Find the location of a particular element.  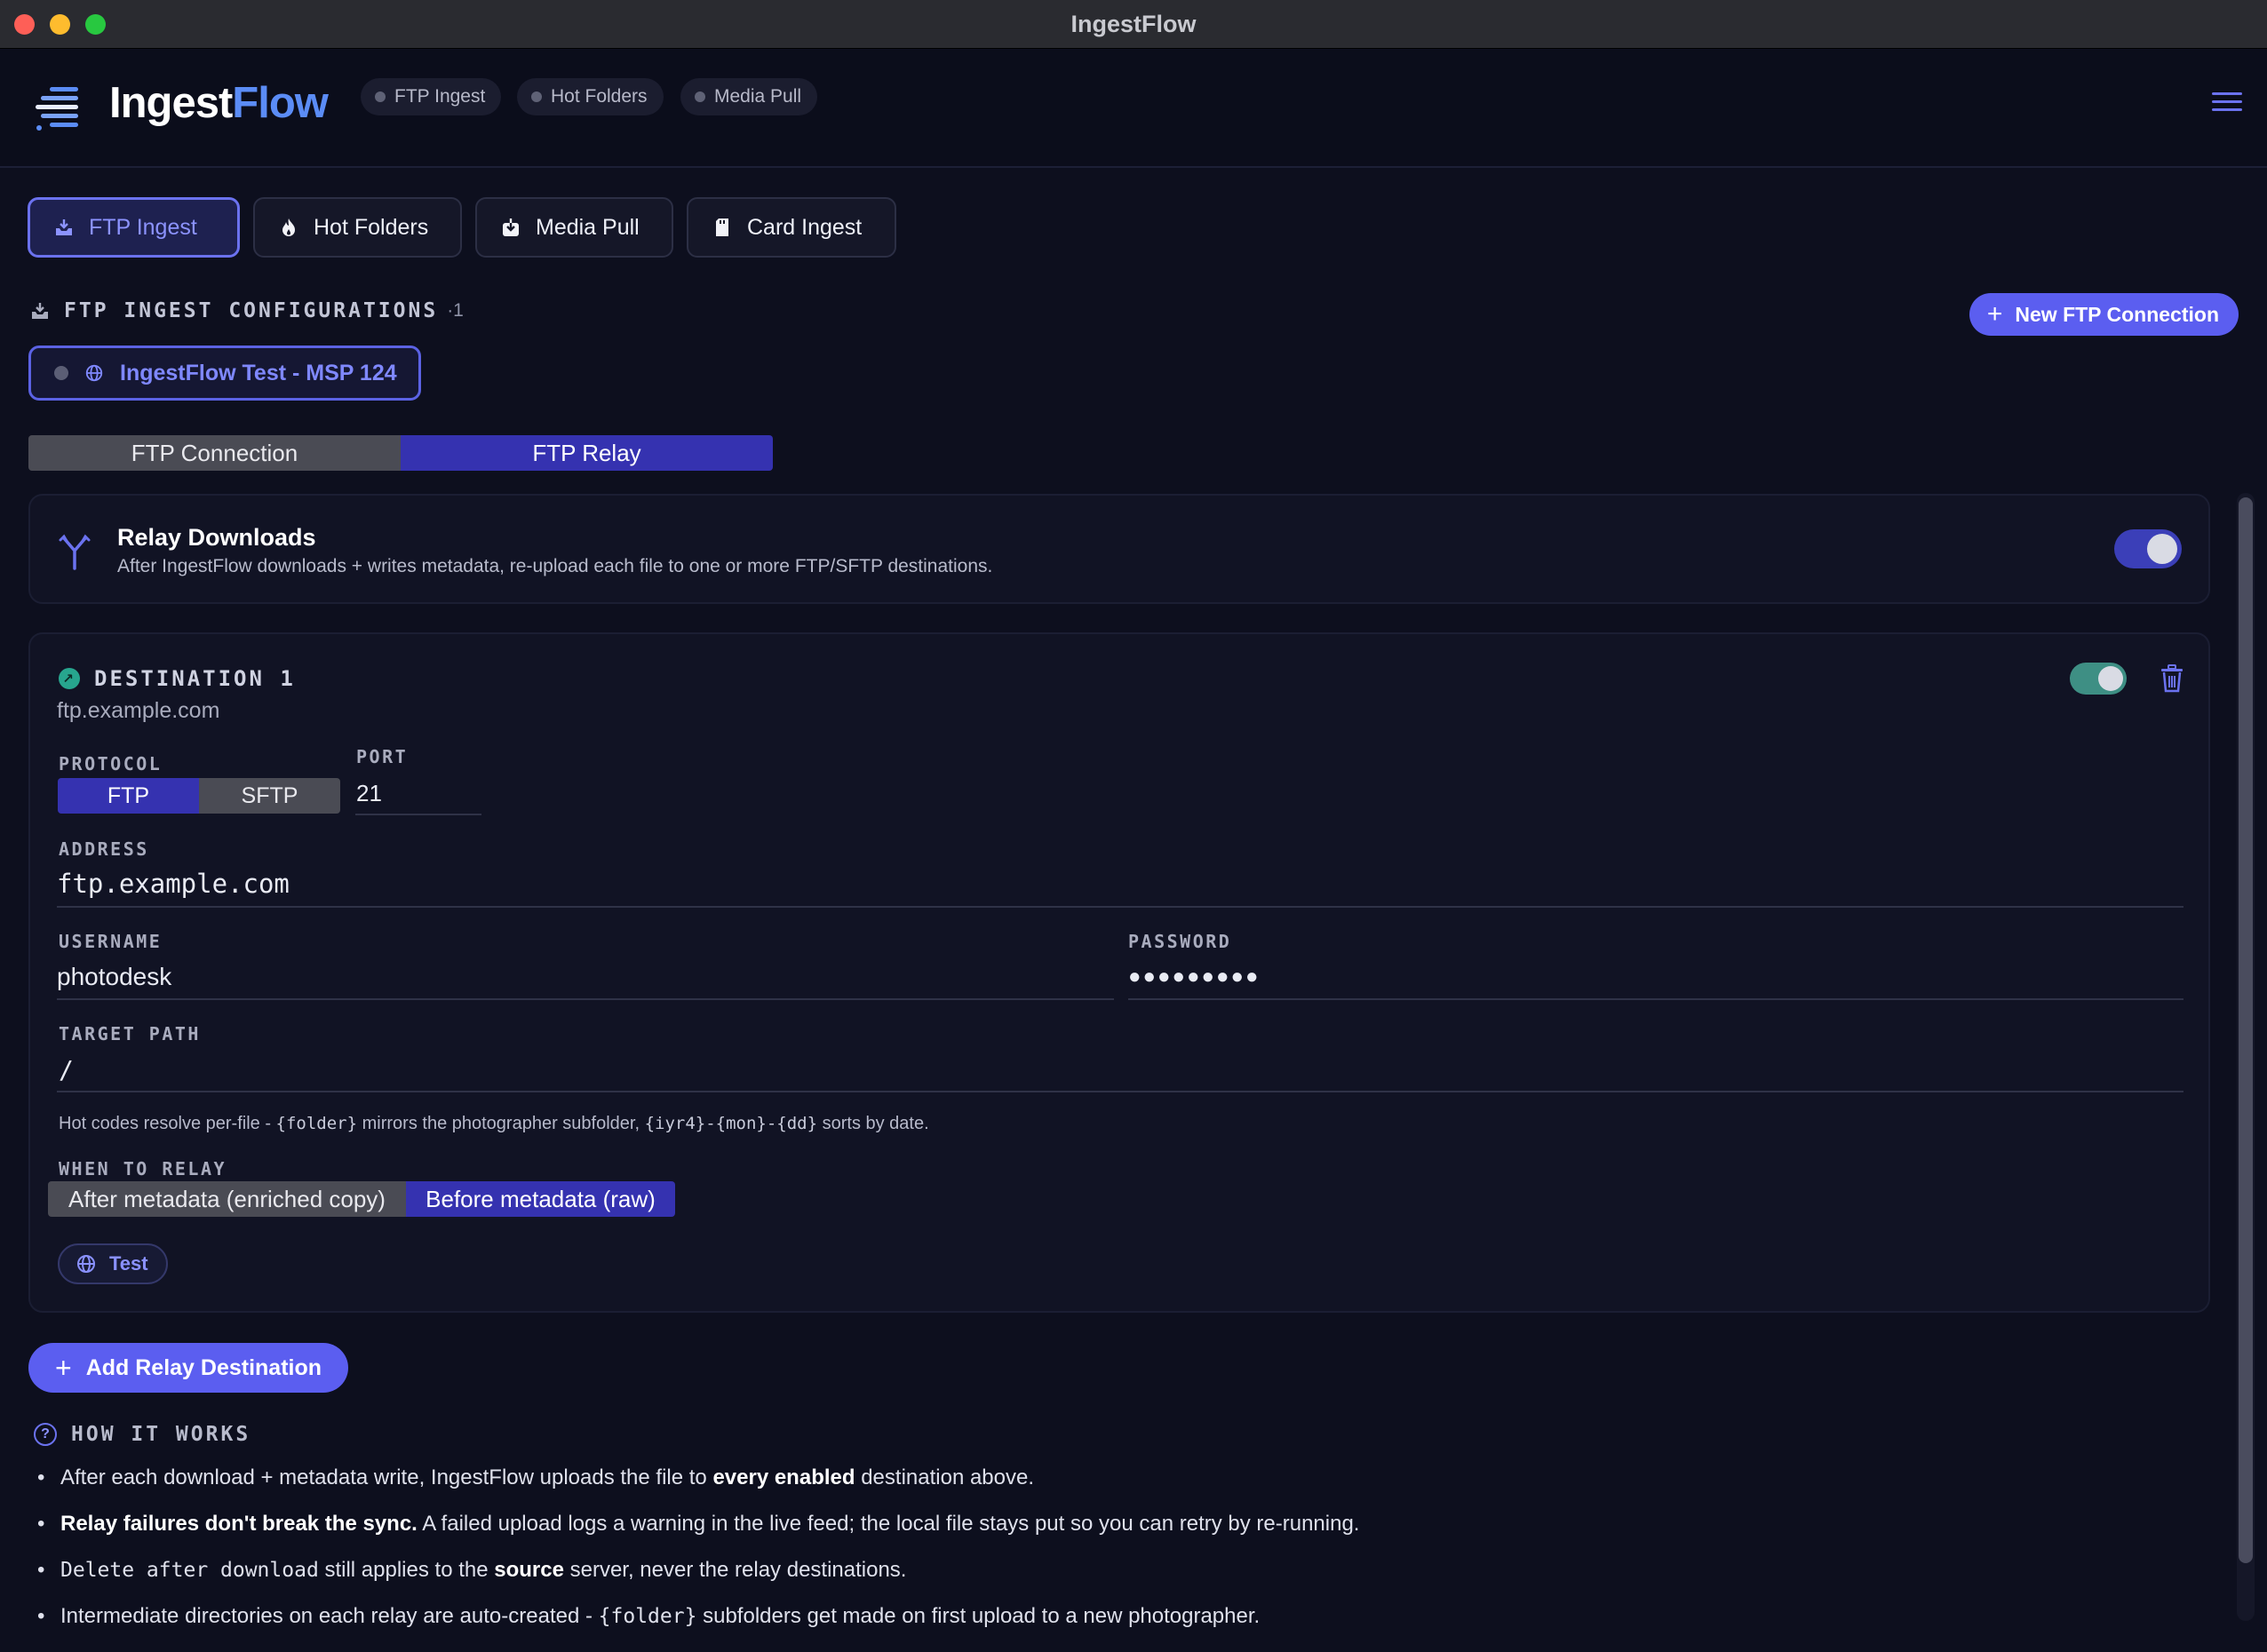

inbox-icon is located at coordinates (64, 227).